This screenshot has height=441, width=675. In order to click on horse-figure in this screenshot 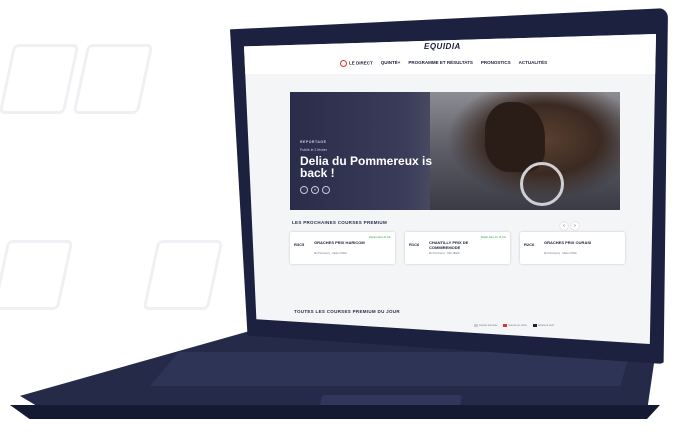, I will do `click(515, 137)`.